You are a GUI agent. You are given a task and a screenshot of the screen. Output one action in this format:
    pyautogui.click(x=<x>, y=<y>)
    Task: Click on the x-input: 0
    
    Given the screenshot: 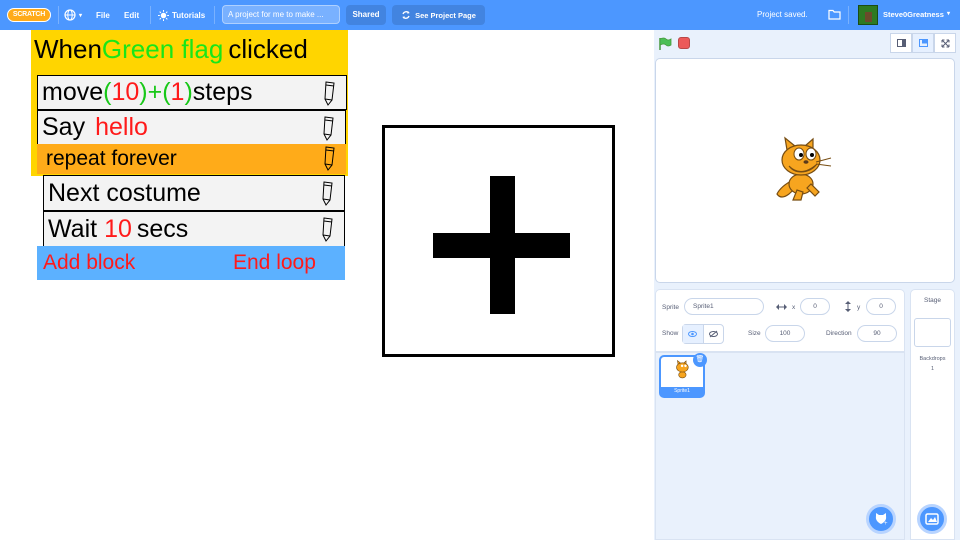 What is the action you would take?
    pyautogui.click(x=815, y=306)
    